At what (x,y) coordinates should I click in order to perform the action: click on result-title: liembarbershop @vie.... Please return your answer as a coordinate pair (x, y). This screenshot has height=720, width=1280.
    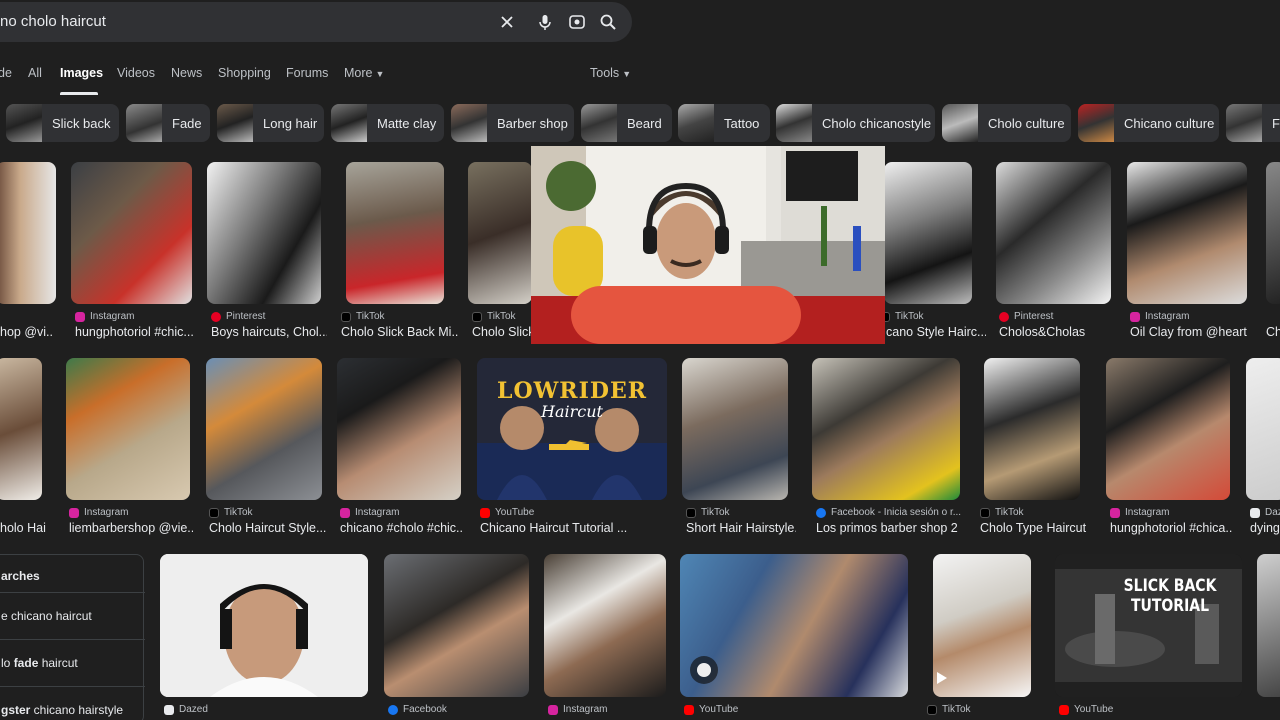
    Looking at the image, I should click on (131, 528).